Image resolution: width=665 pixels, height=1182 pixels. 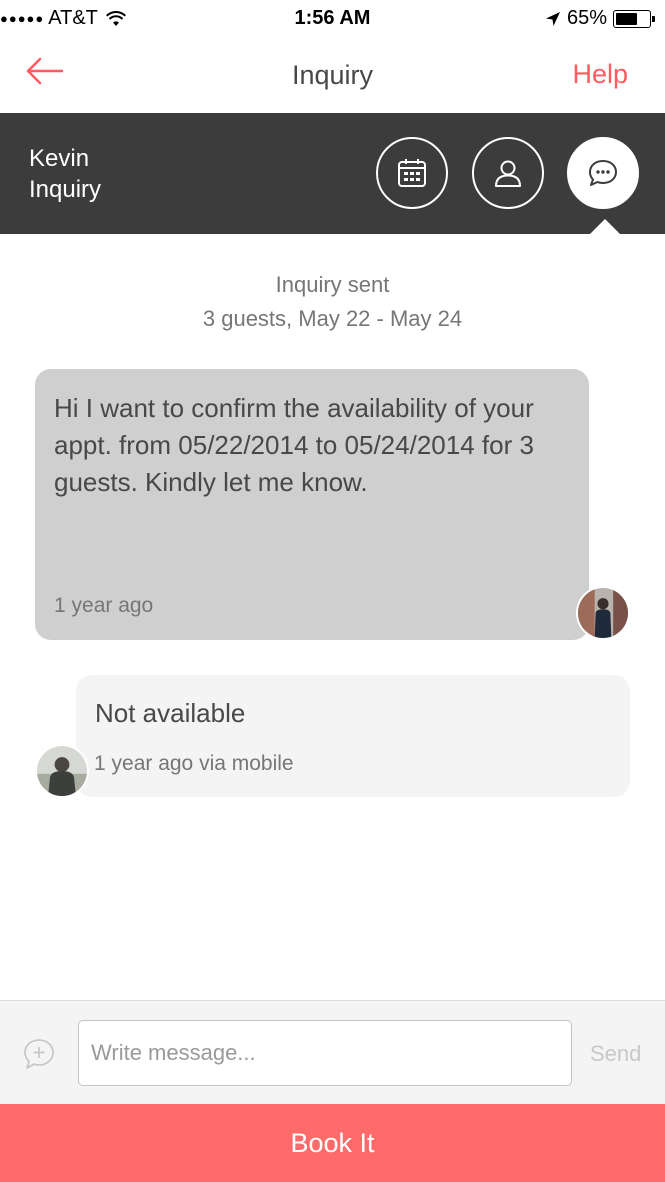 I want to click on message-bubble-outgoing: Not available 1 year ago via mobile, so click(x=353, y=736).